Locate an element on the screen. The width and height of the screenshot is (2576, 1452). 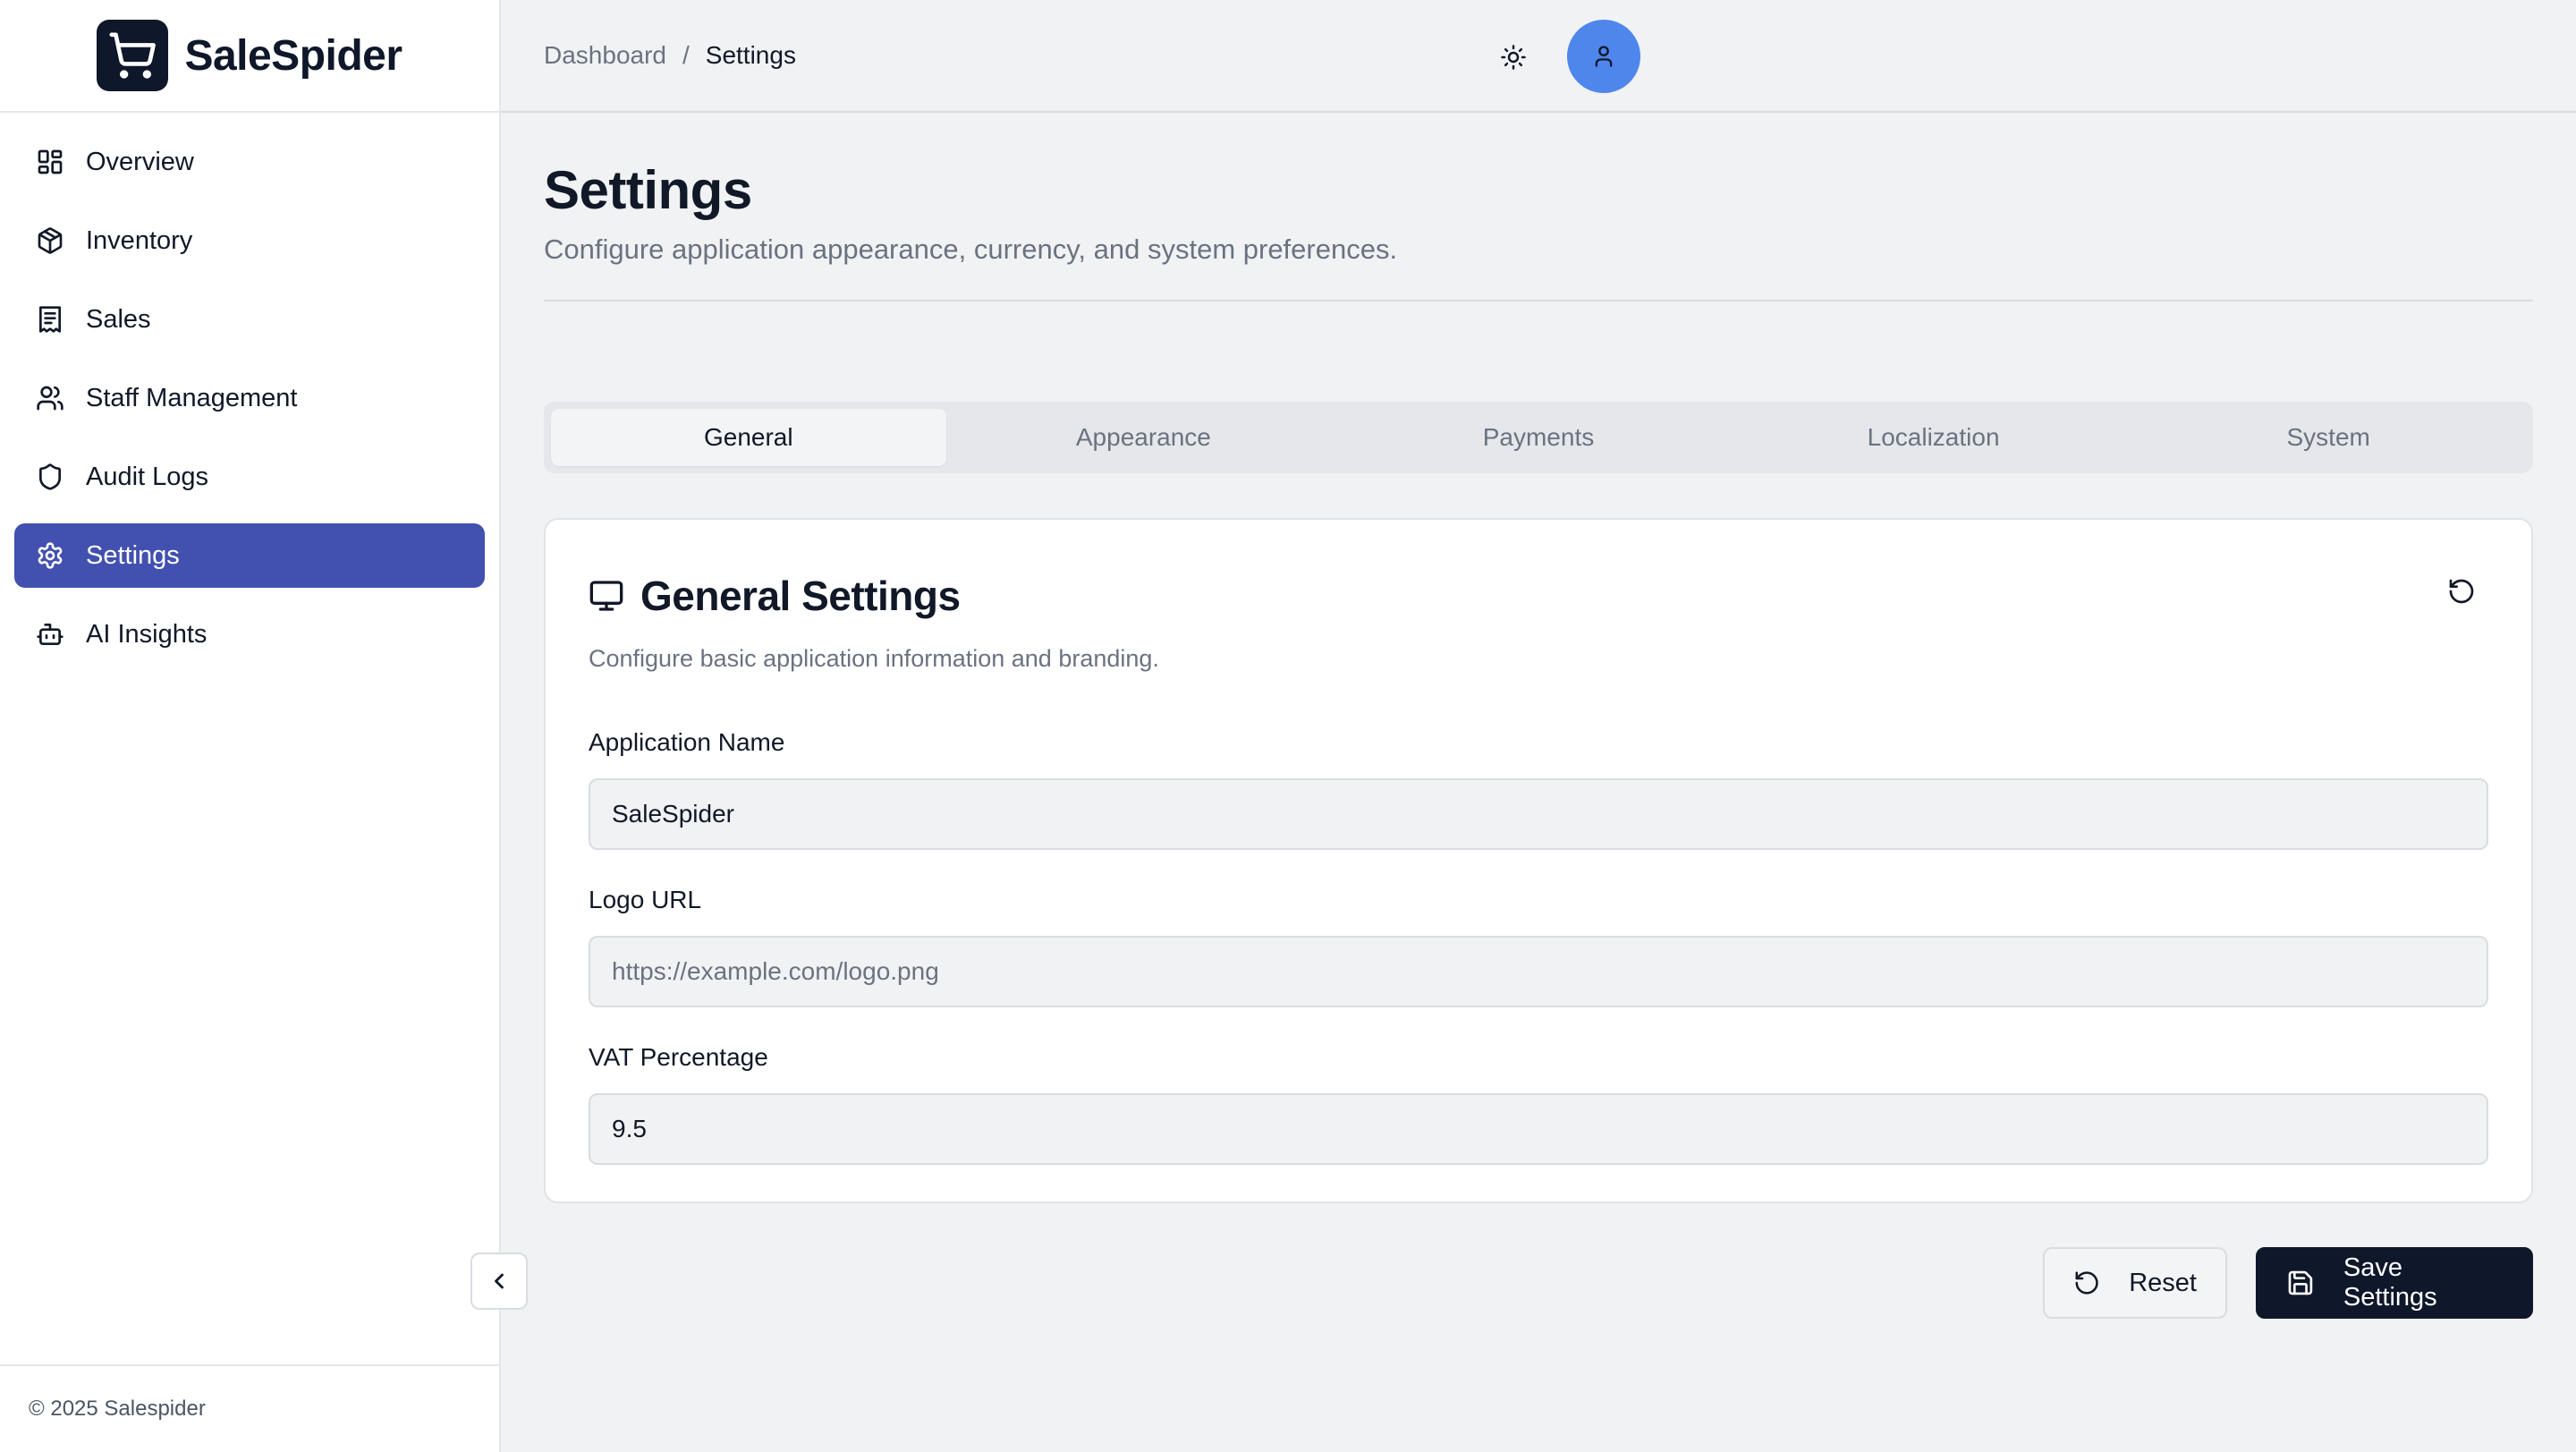
chevron-left-icon is located at coordinates (499, 1281).